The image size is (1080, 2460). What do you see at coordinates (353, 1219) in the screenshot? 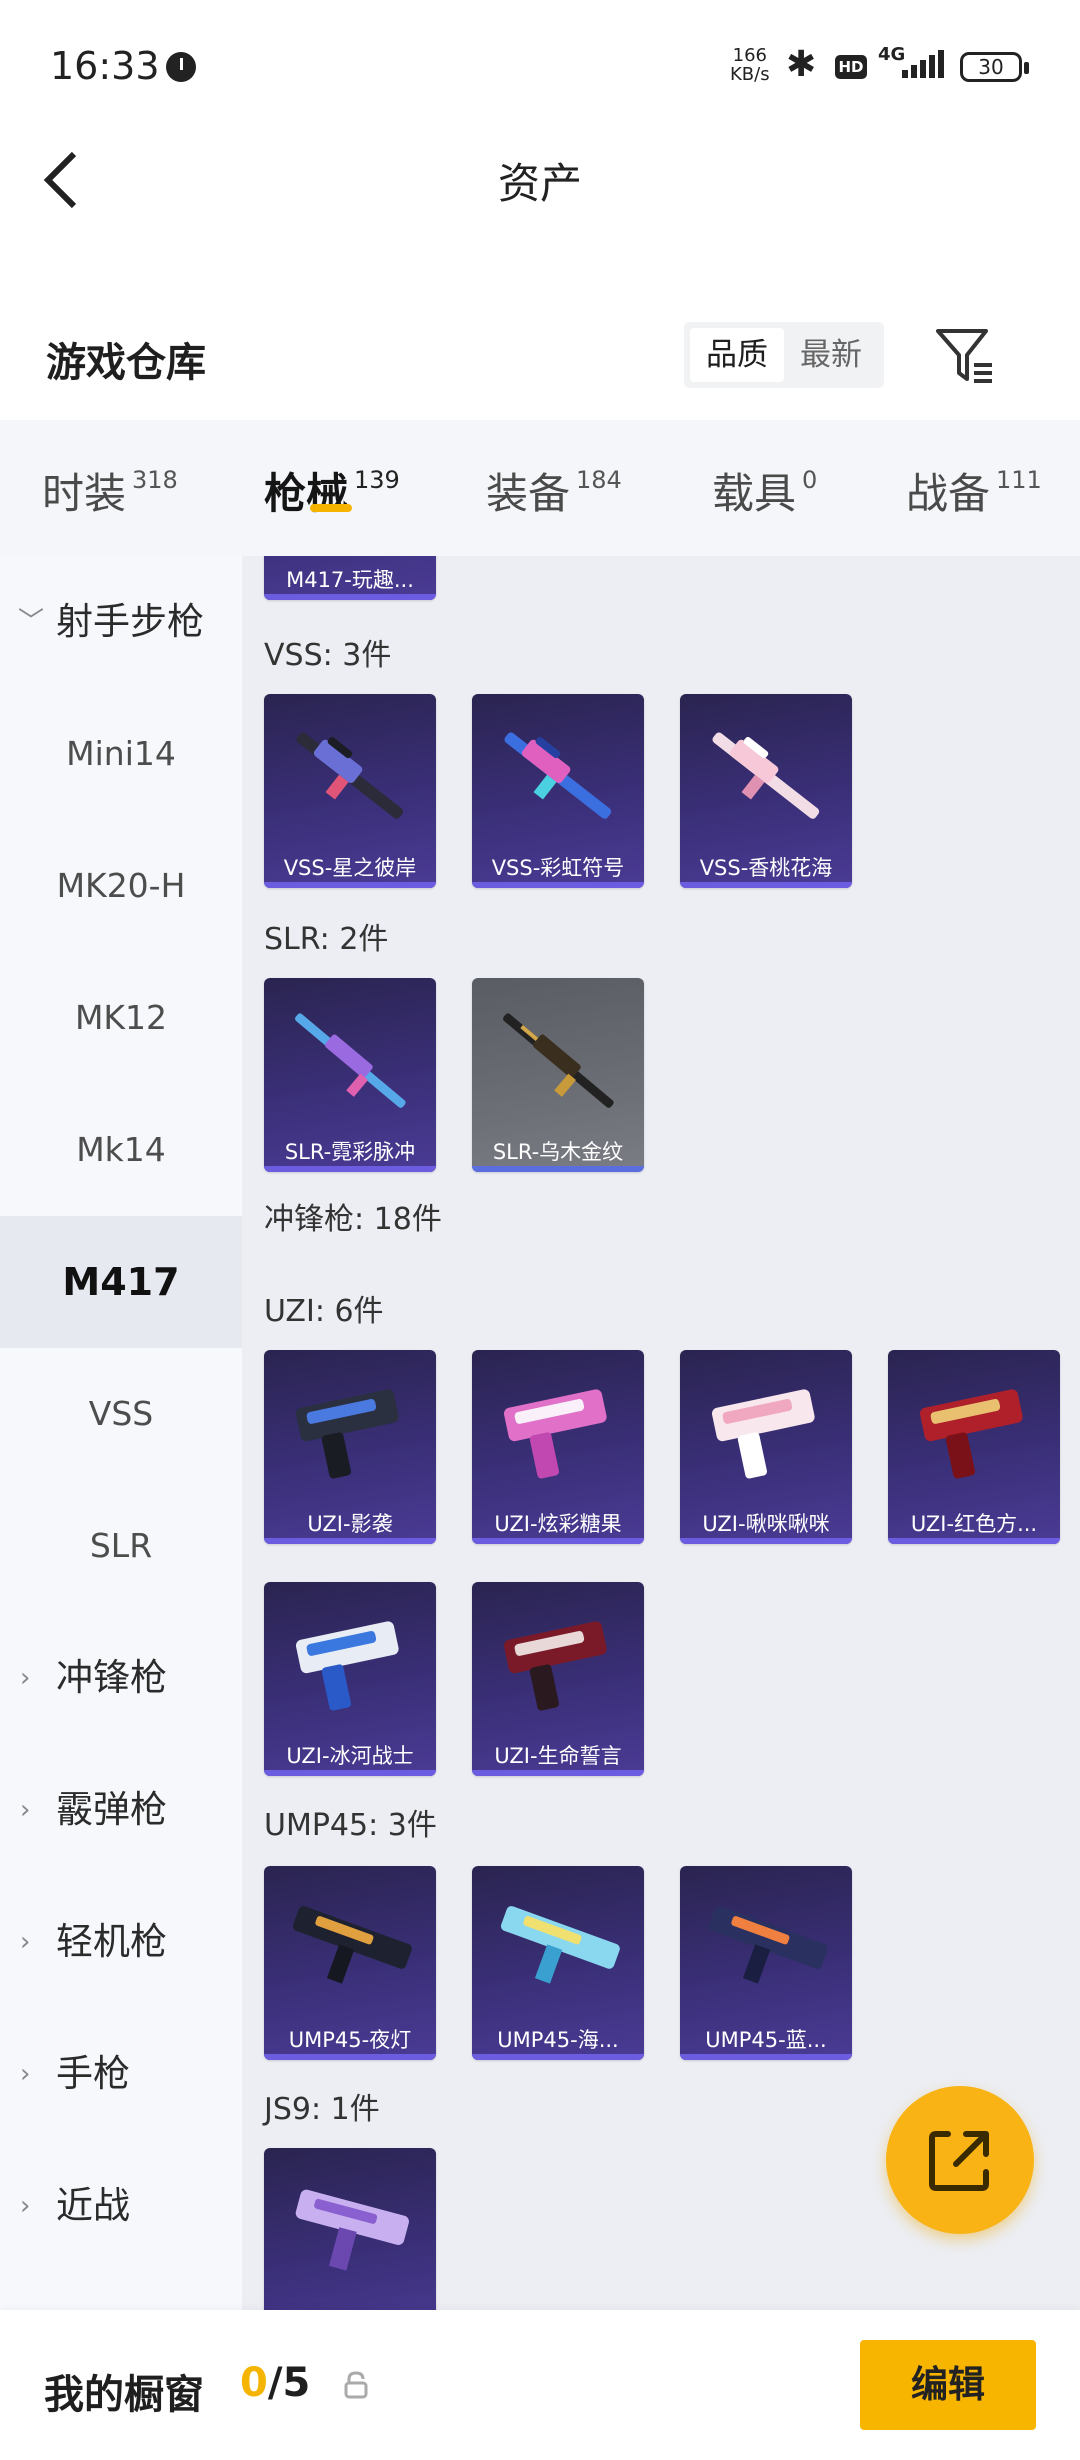
I see `section-heading-smg: 冲锋枪: 18件` at bounding box center [353, 1219].